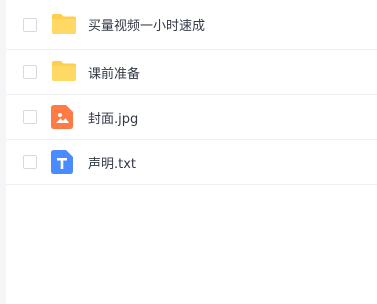  I want to click on file-row: 声明.txt, so click(191, 162).